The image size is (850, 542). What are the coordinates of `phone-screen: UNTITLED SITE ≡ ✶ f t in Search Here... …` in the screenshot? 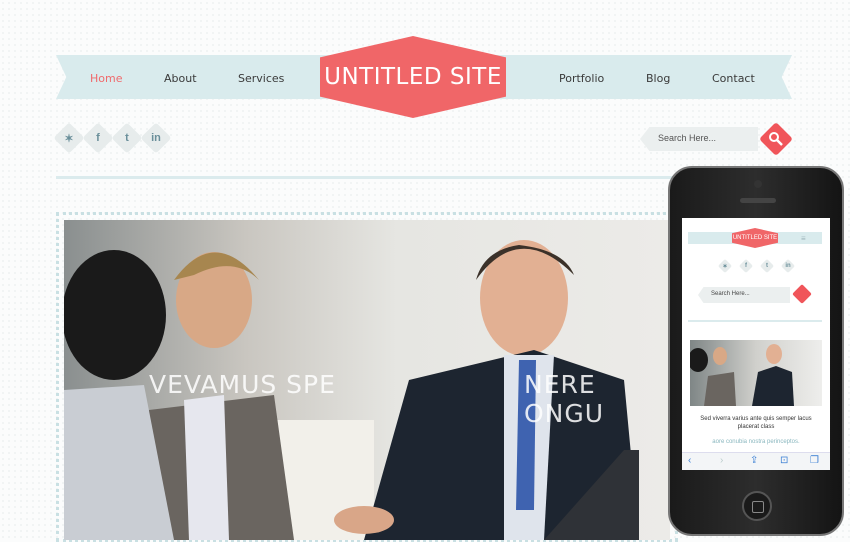 It's located at (756, 344).